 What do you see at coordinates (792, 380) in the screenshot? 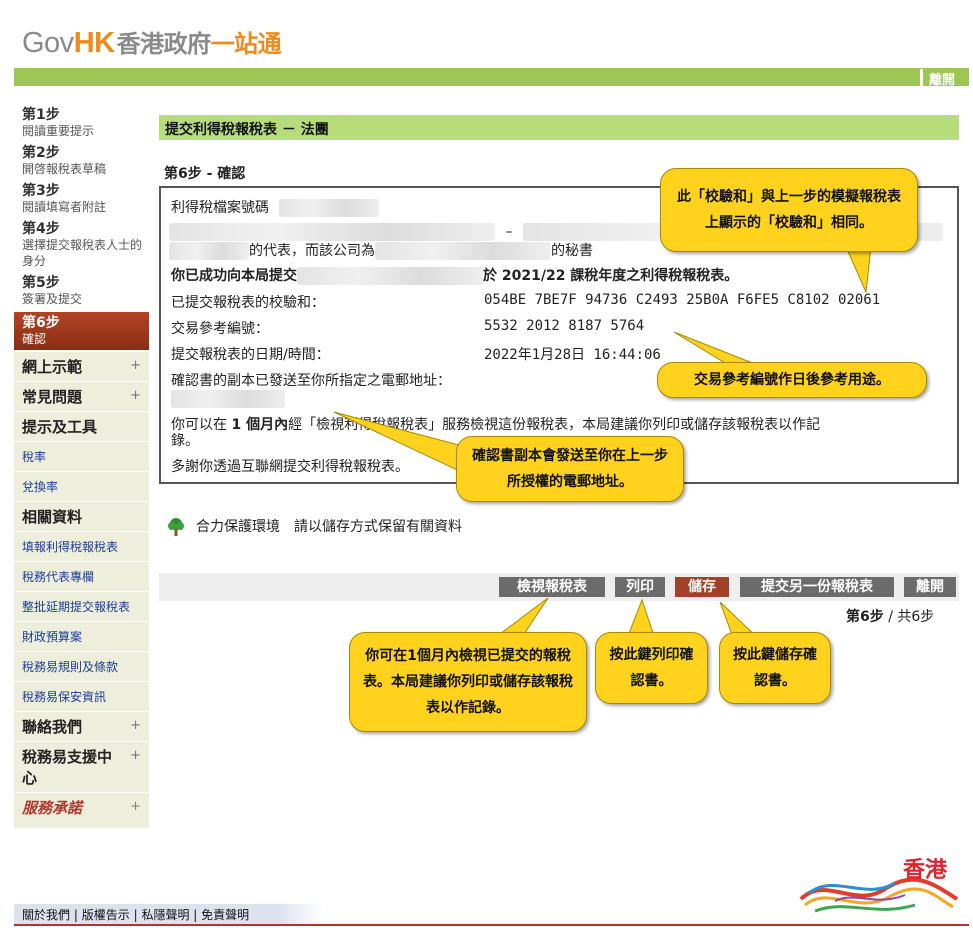
I see `txn-ref-callout: 交易參考編號作日後參考用途。` at bounding box center [792, 380].